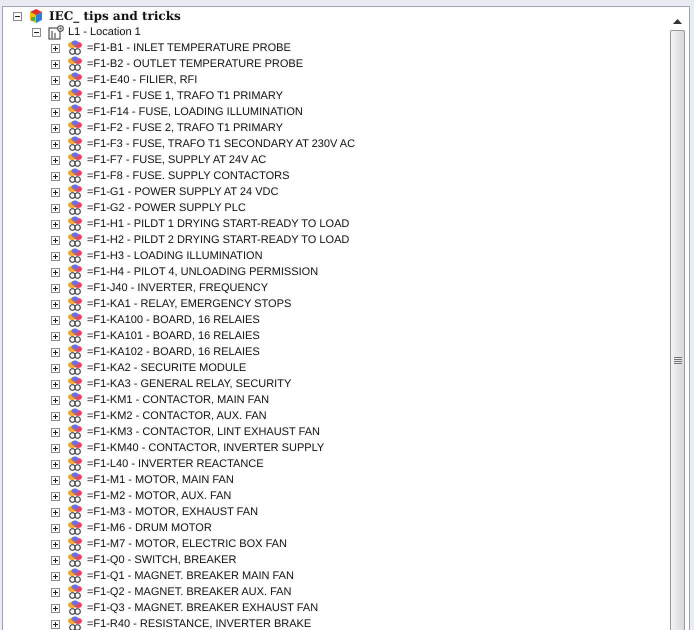 The image size is (694, 630). What do you see at coordinates (173, 320) in the screenshot?
I see `tree-item: =F1-KA100 - BOARD, 16 RELAIES` at bounding box center [173, 320].